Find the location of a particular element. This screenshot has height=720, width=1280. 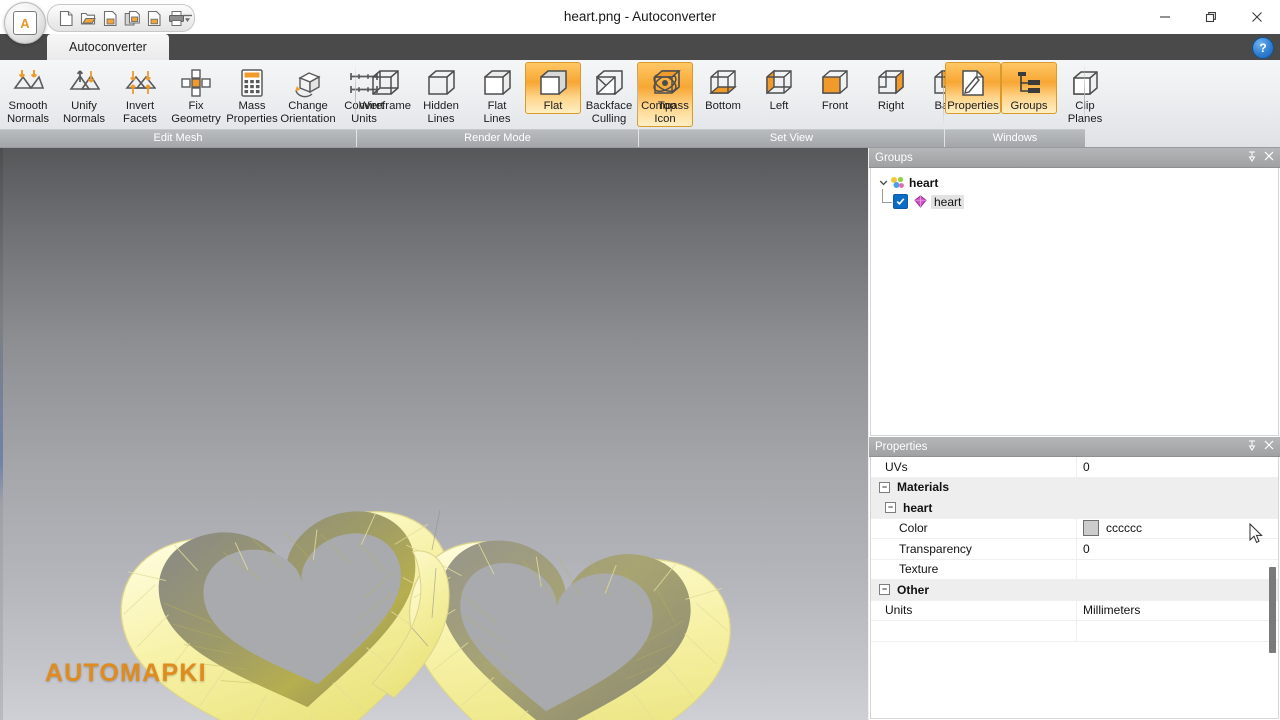

window-controls is located at coordinates (1211, 17).